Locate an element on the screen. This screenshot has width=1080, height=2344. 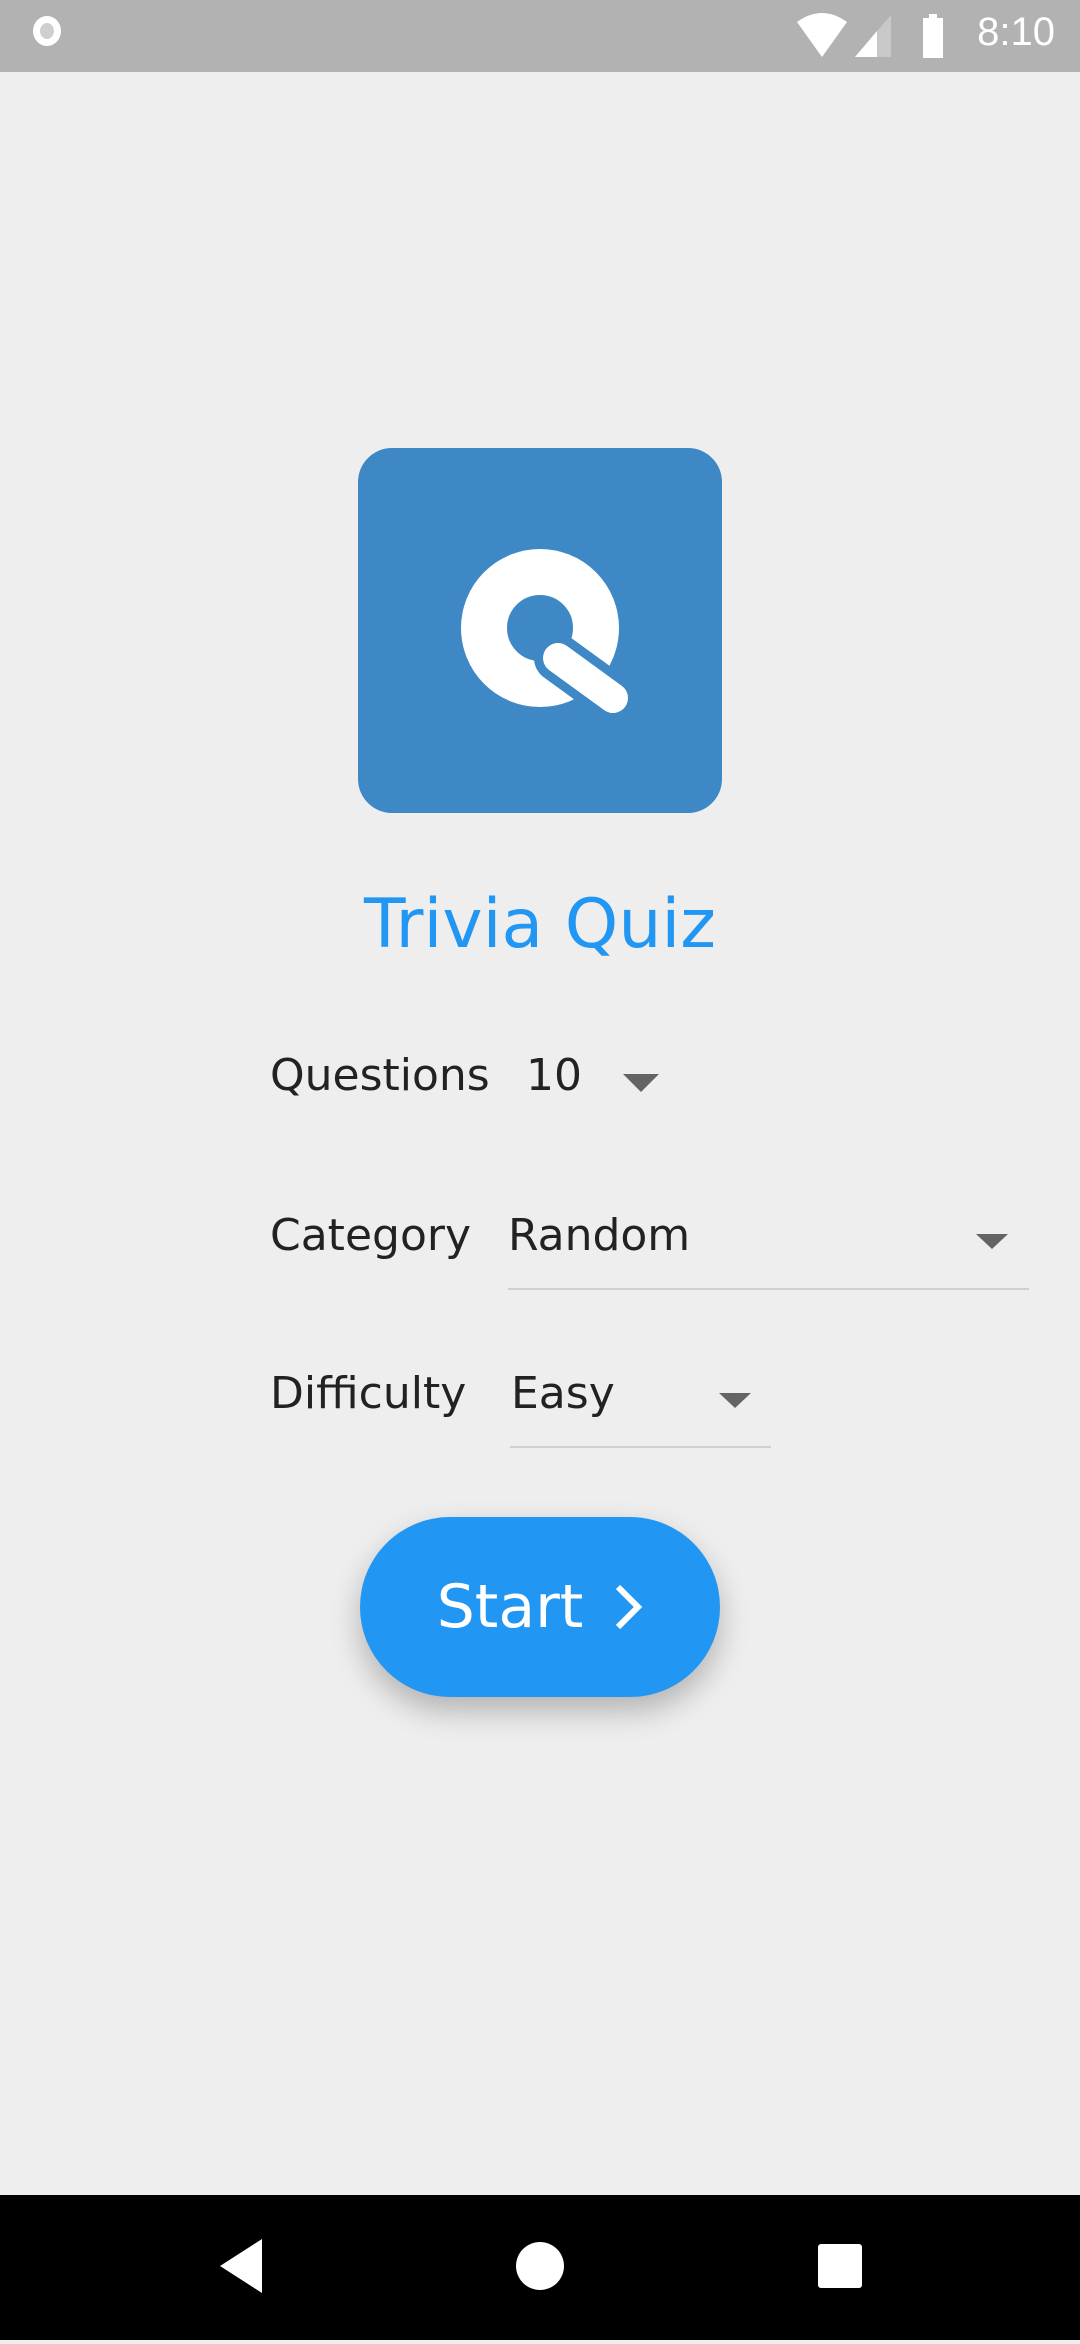
back-icon is located at coordinates (241, 2266).